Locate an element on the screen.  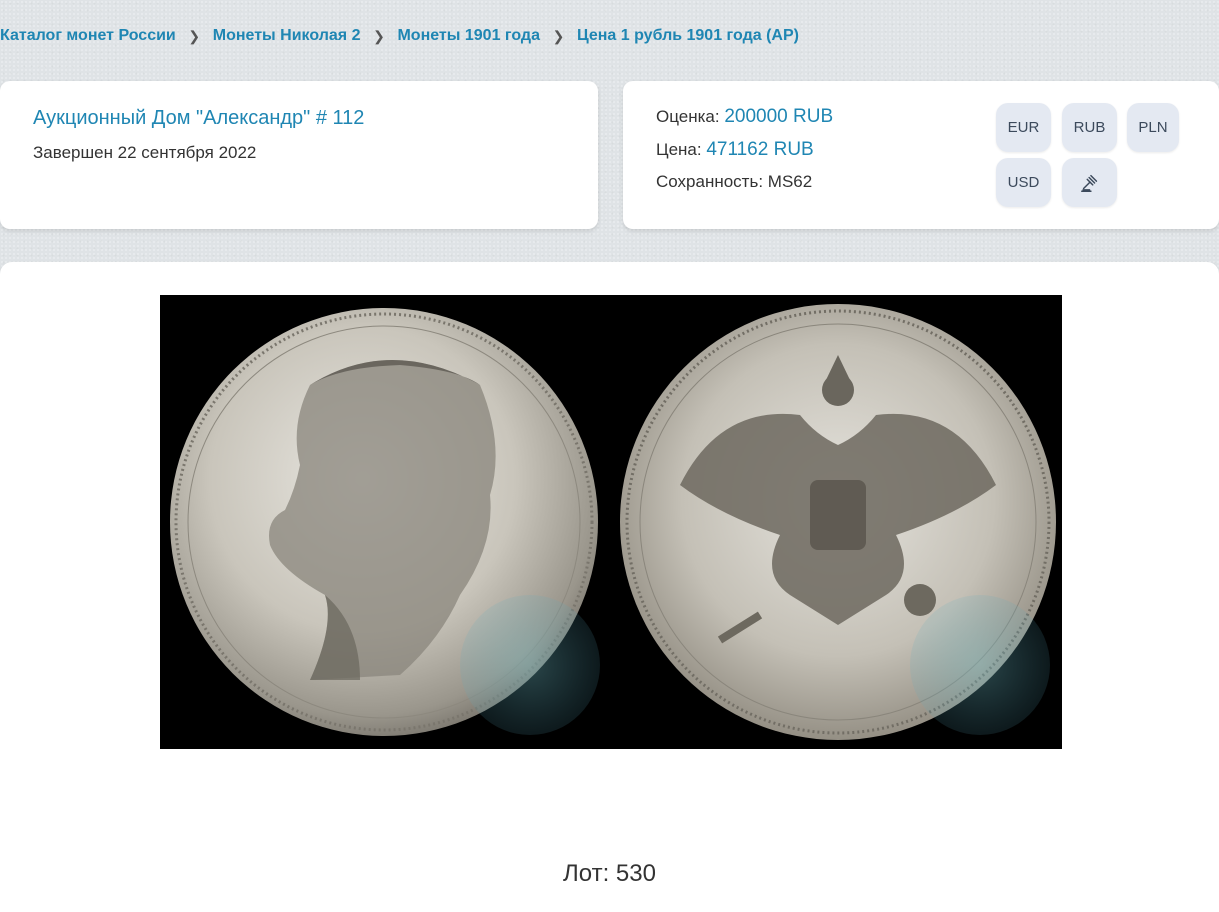
grade-row: Сохранность: MS62 is located at coordinates (734, 182).